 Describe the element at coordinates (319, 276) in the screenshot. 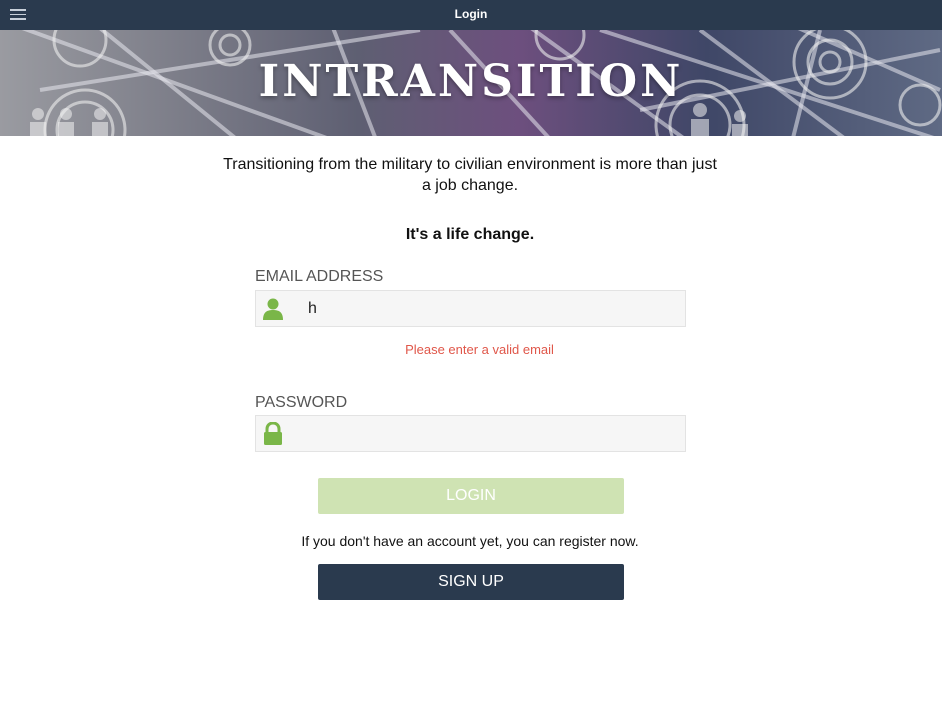

I see `email-label: EMAIL ADDRESS` at that location.